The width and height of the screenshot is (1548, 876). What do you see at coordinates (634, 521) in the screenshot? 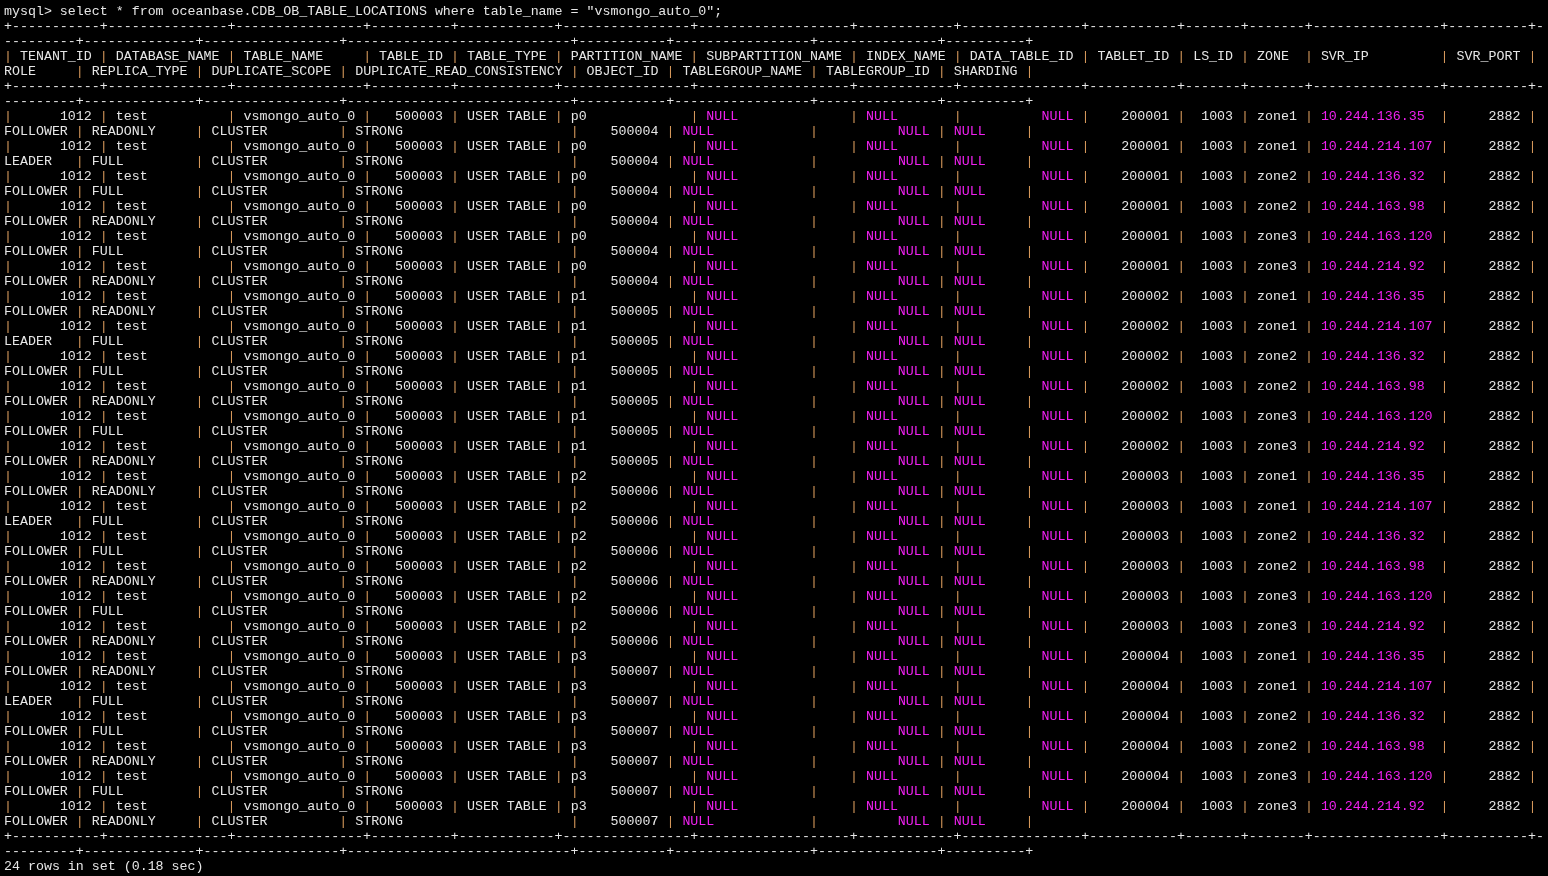
I see `table-cell: 500006` at bounding box center [634, 521].